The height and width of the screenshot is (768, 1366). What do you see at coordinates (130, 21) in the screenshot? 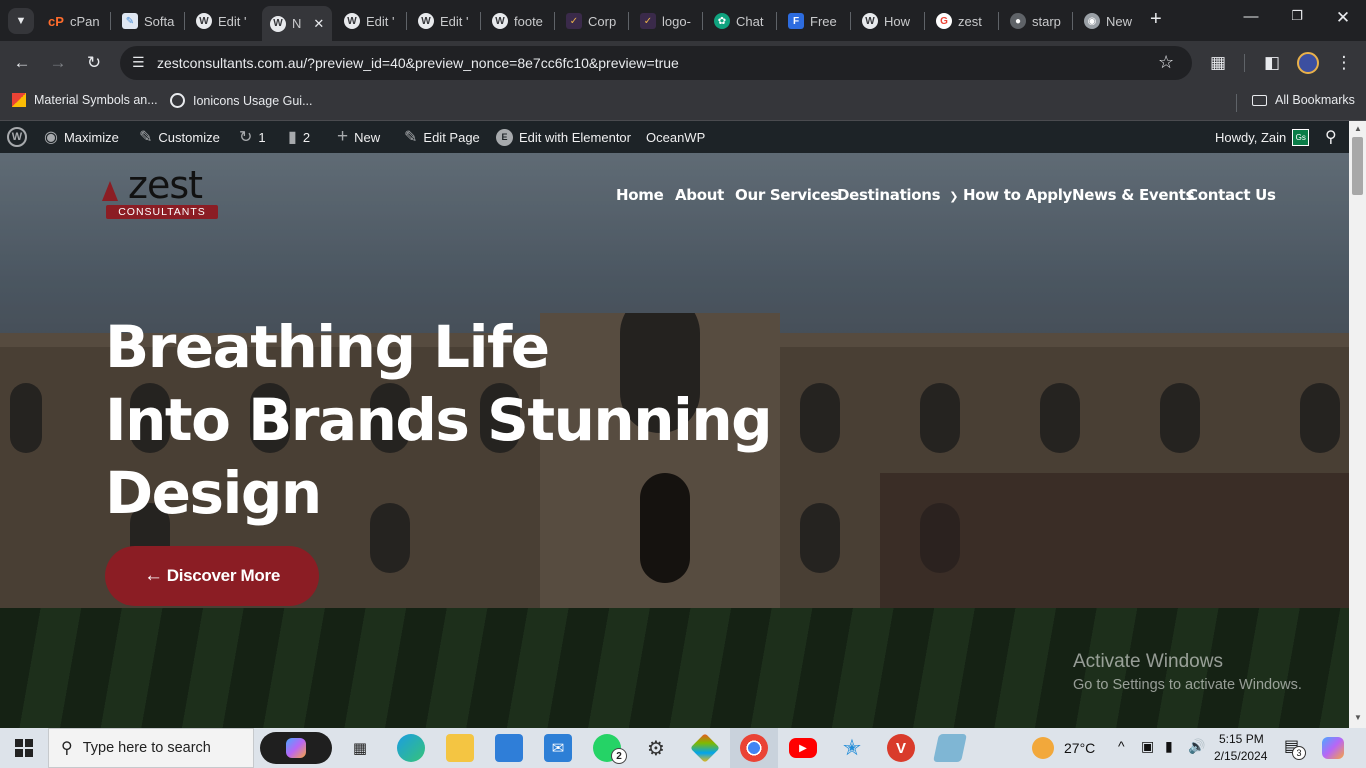
I see `softaculous-icon: ✎` at bounding box center [130, 21].